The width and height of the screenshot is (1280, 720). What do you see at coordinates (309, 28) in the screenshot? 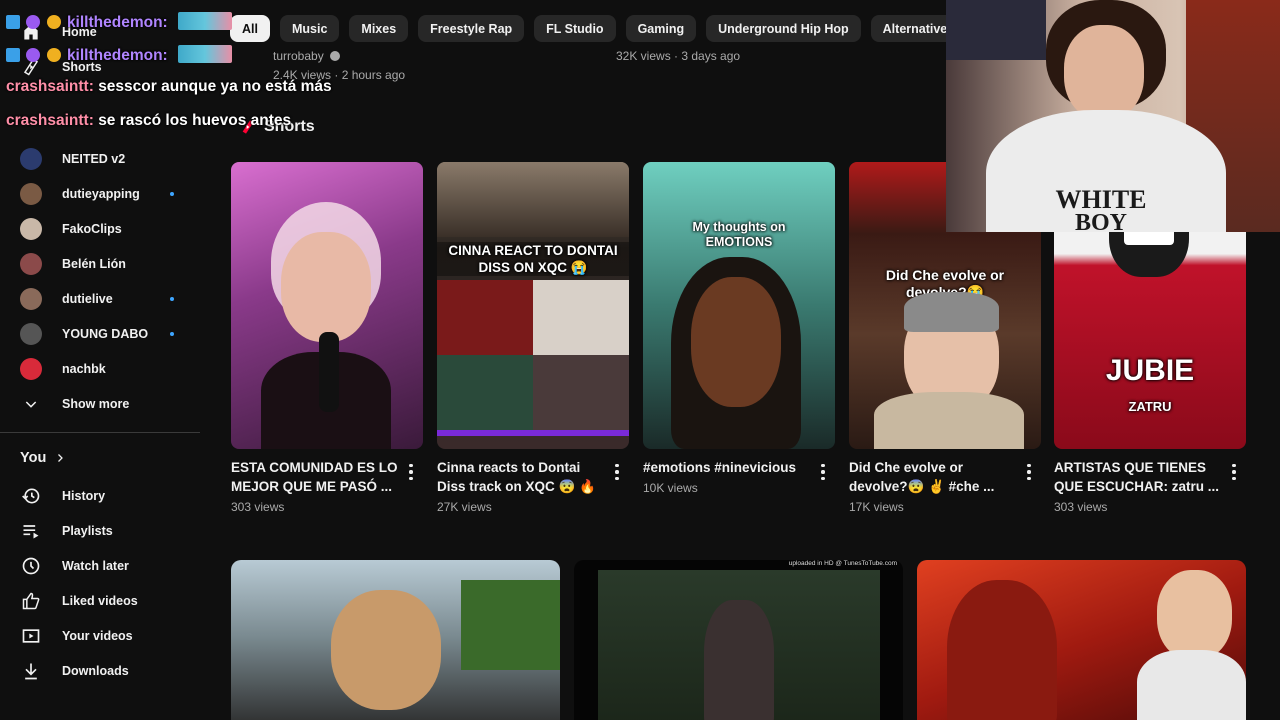
I see `chip-music: Music` at bounding box center [309, 28].